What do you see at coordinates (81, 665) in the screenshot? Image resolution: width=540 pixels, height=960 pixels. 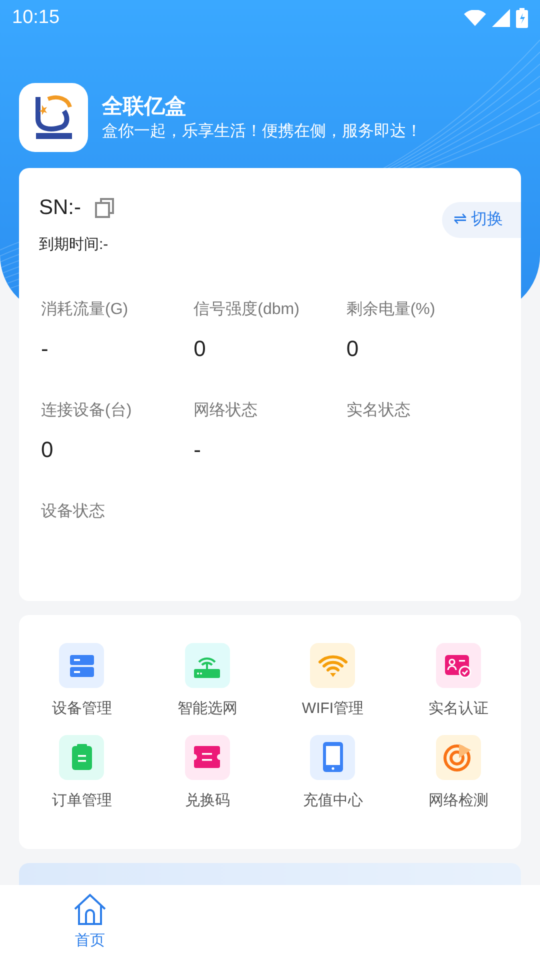 I see `server-icon` at bounding box center [81, 665].